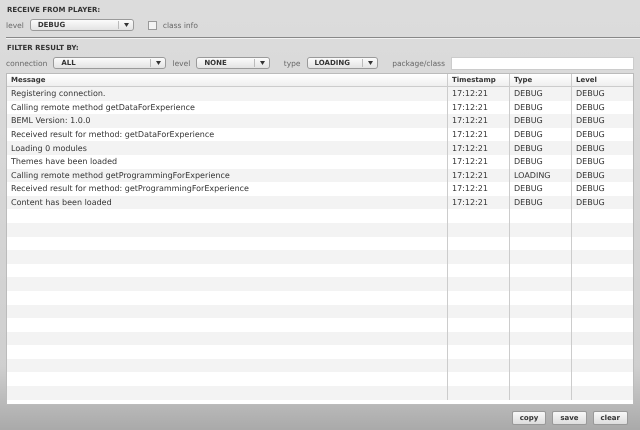  What do you see at coordinates (152, 25) in the screenshot?
I see `class-info-checkbox` at bounding box center [152, 25].